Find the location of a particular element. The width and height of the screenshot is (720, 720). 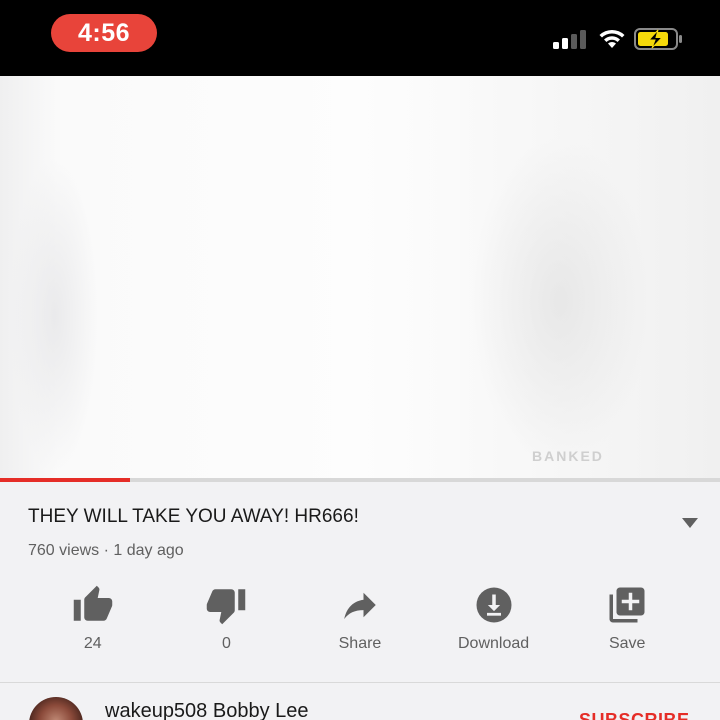

action-bar: 24 0 Share Download Save is located at coordinates (360, 624).